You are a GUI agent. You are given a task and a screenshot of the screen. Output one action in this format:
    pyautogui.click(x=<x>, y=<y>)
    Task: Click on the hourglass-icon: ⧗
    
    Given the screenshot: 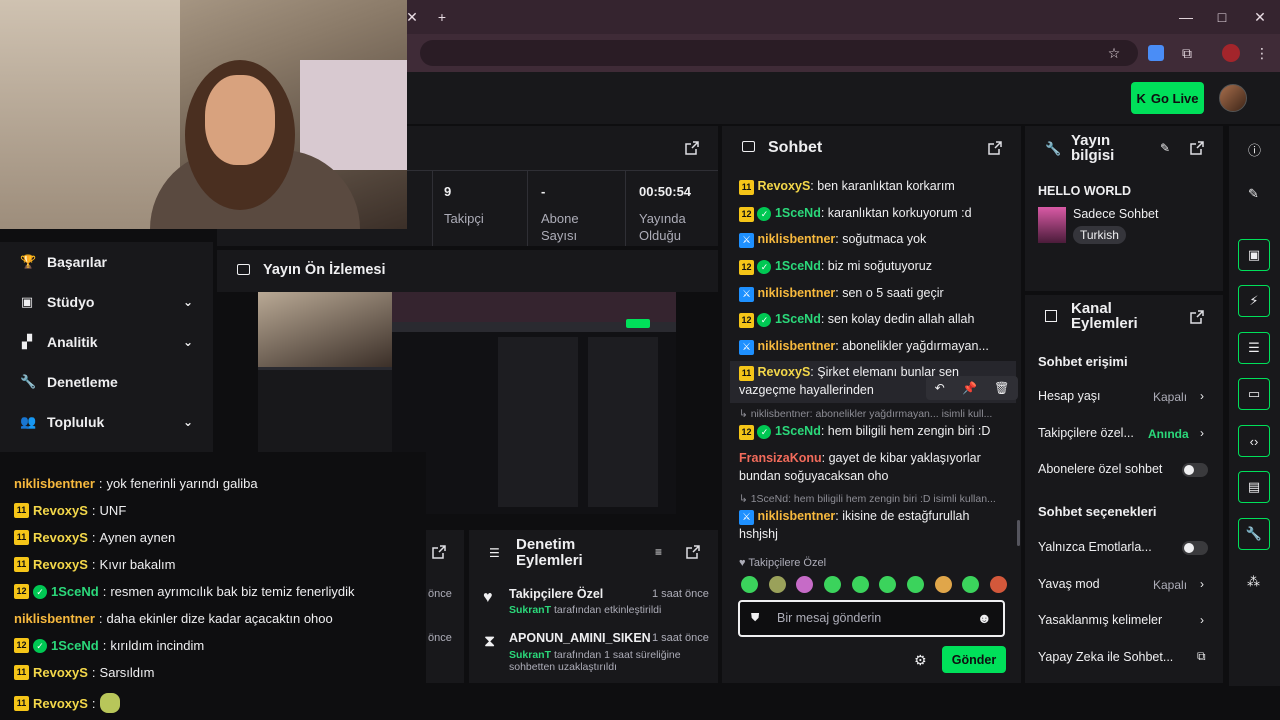 What is the action you would take?
    pyautogui.click(x=490, y=641)
    